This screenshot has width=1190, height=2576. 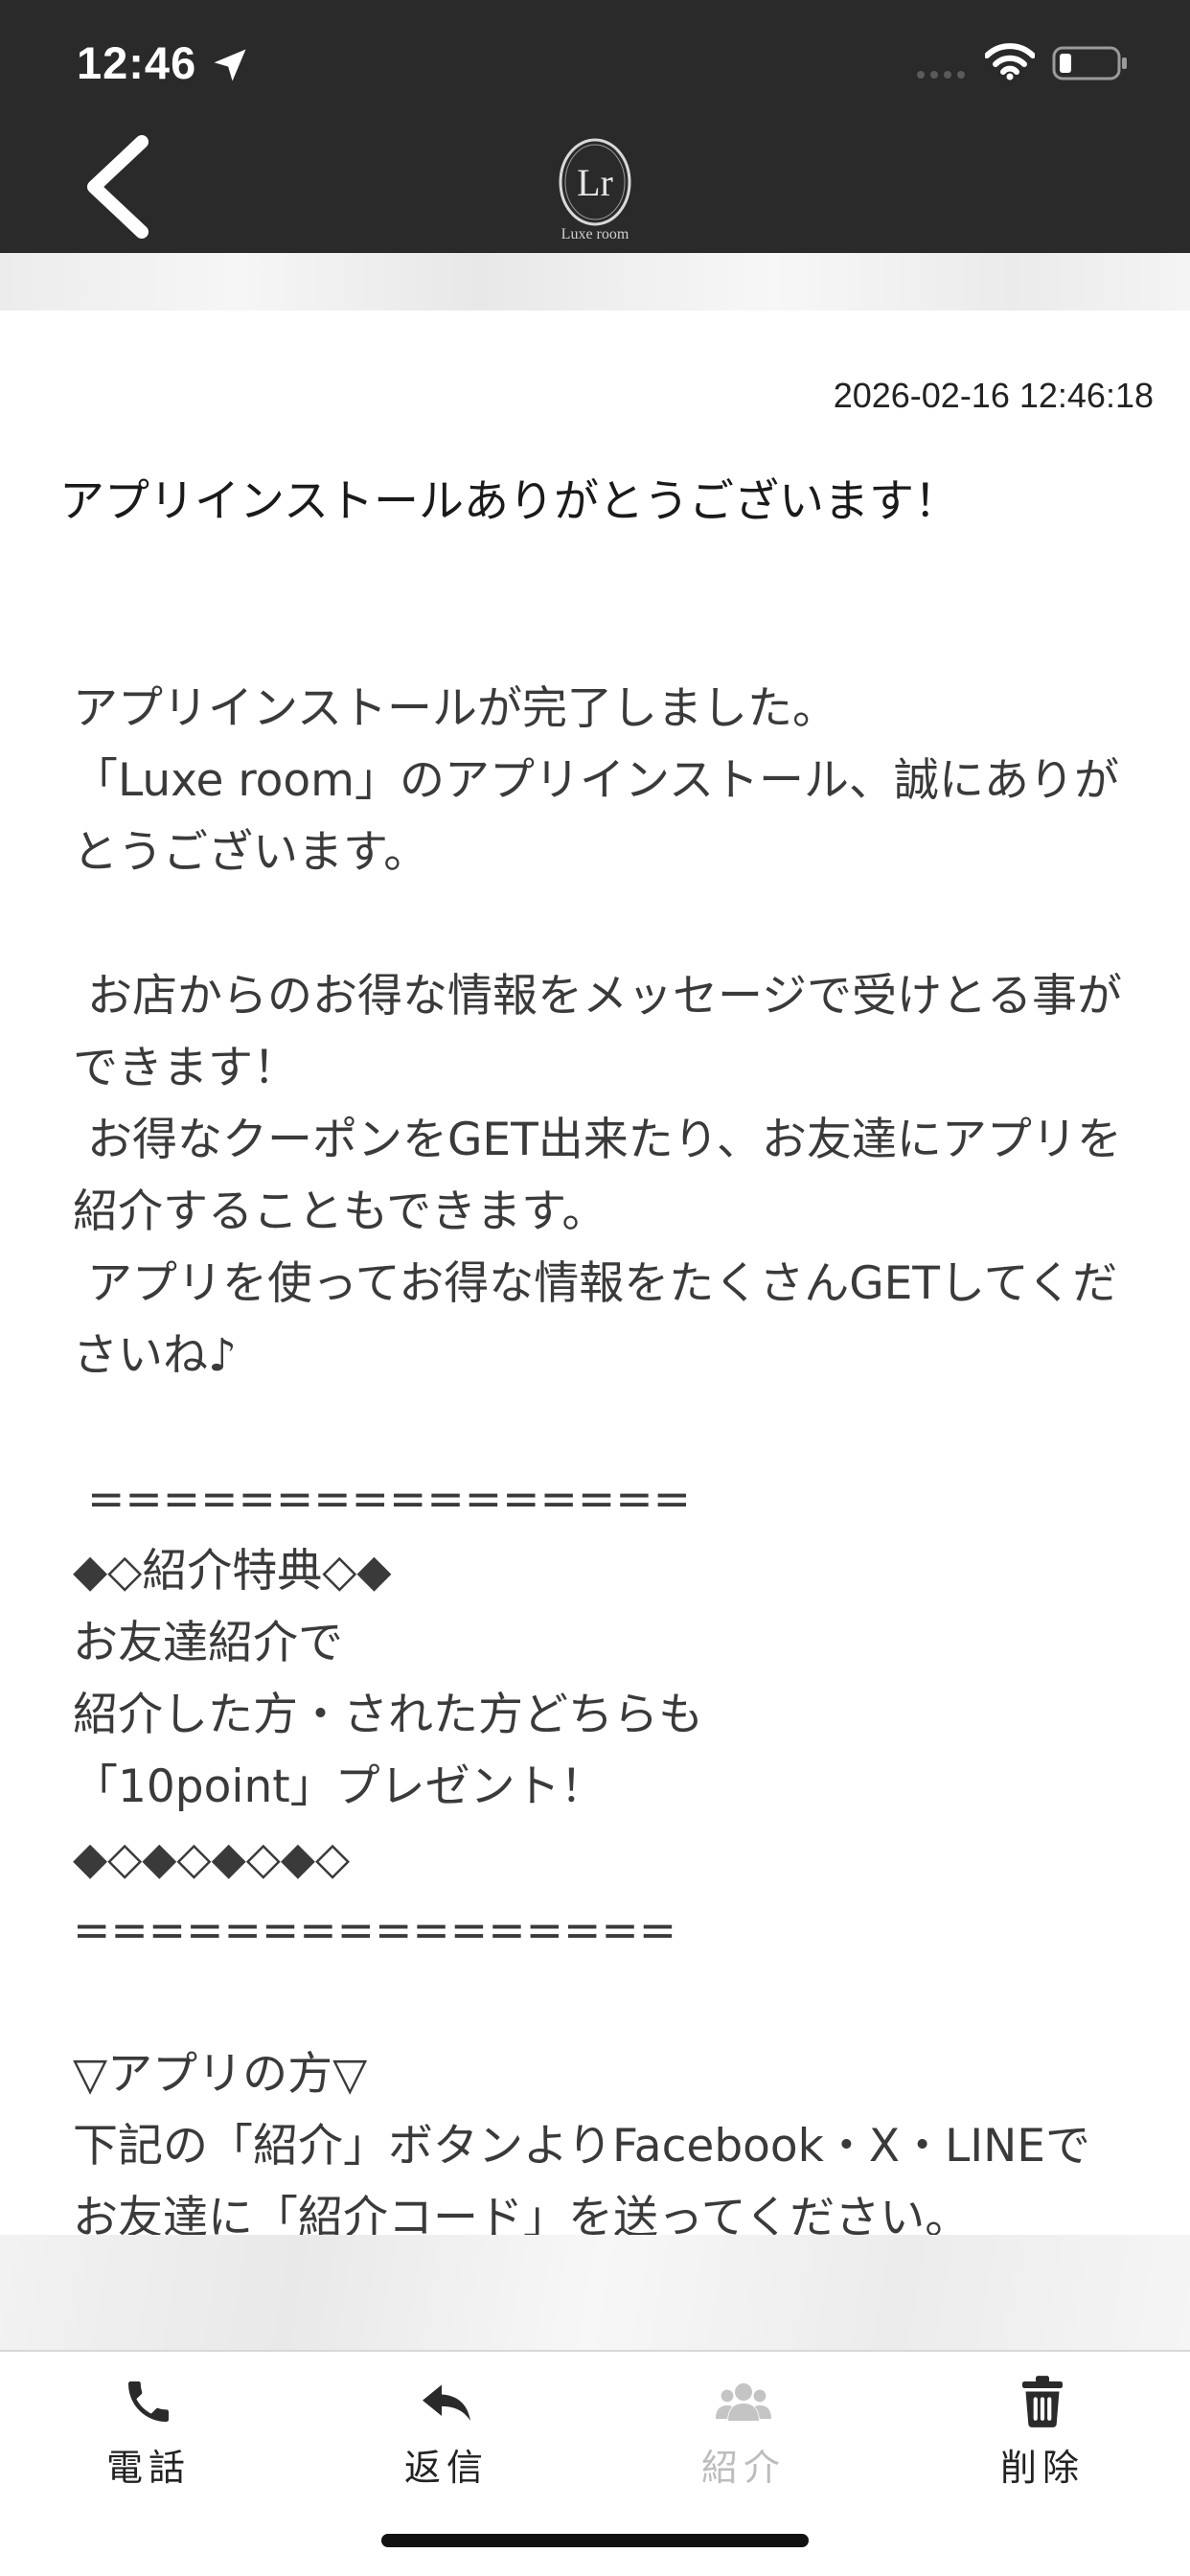 I want to click on message-title: アプリインストールありがとうございます！, so click(x=510, y=502).